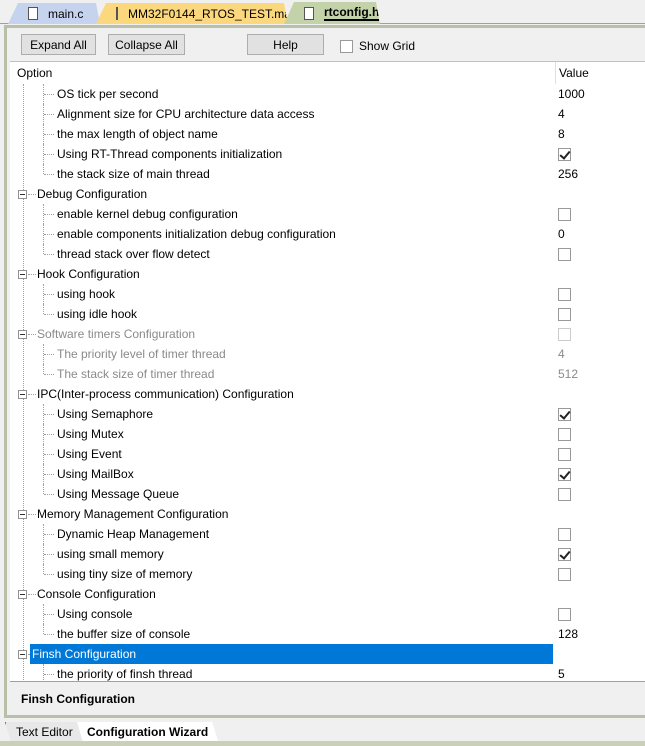 This screenshot has height=746, width=645. What do you see at coordinates (105, 414) in the screenshot?
I see `option-label: Using Semaphore` at bounding box center [105, 414].